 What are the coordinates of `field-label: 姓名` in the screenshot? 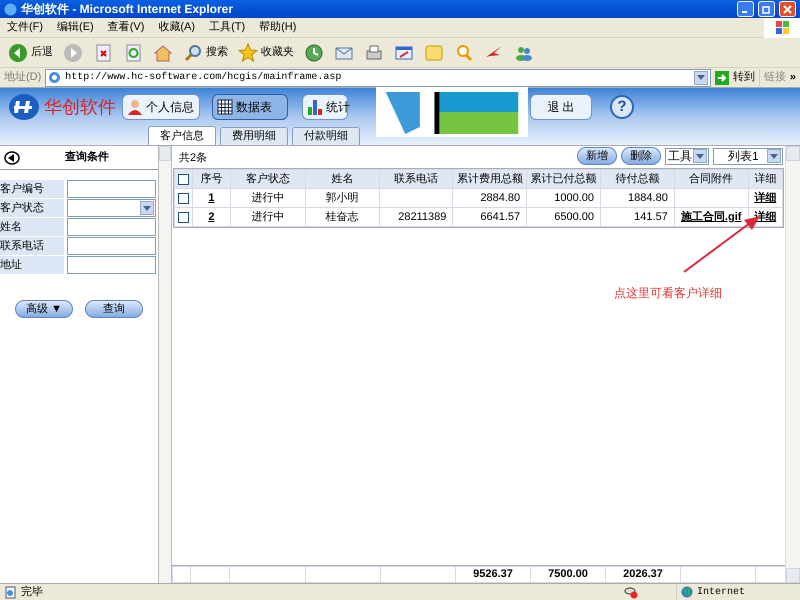 It's located at (32, 227).